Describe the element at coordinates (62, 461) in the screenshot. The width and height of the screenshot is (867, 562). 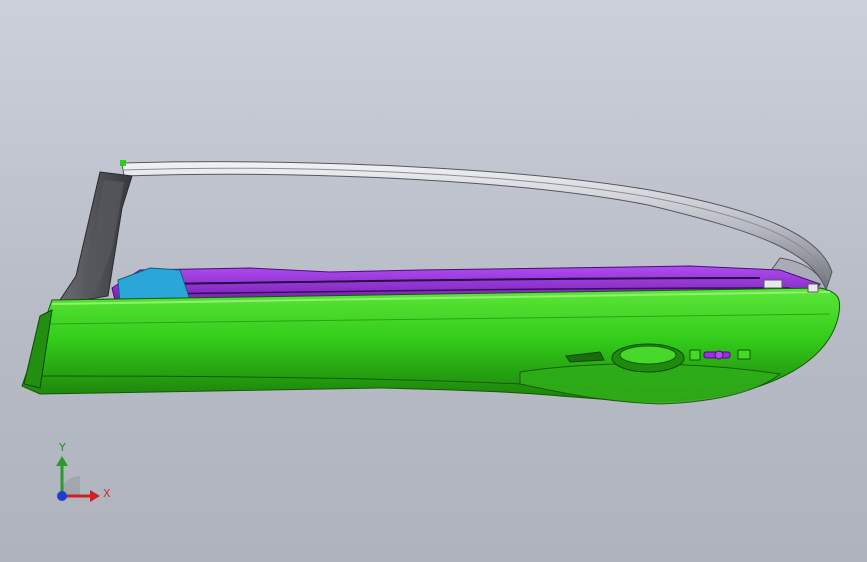
I see `y-axis-arrow` at that location.